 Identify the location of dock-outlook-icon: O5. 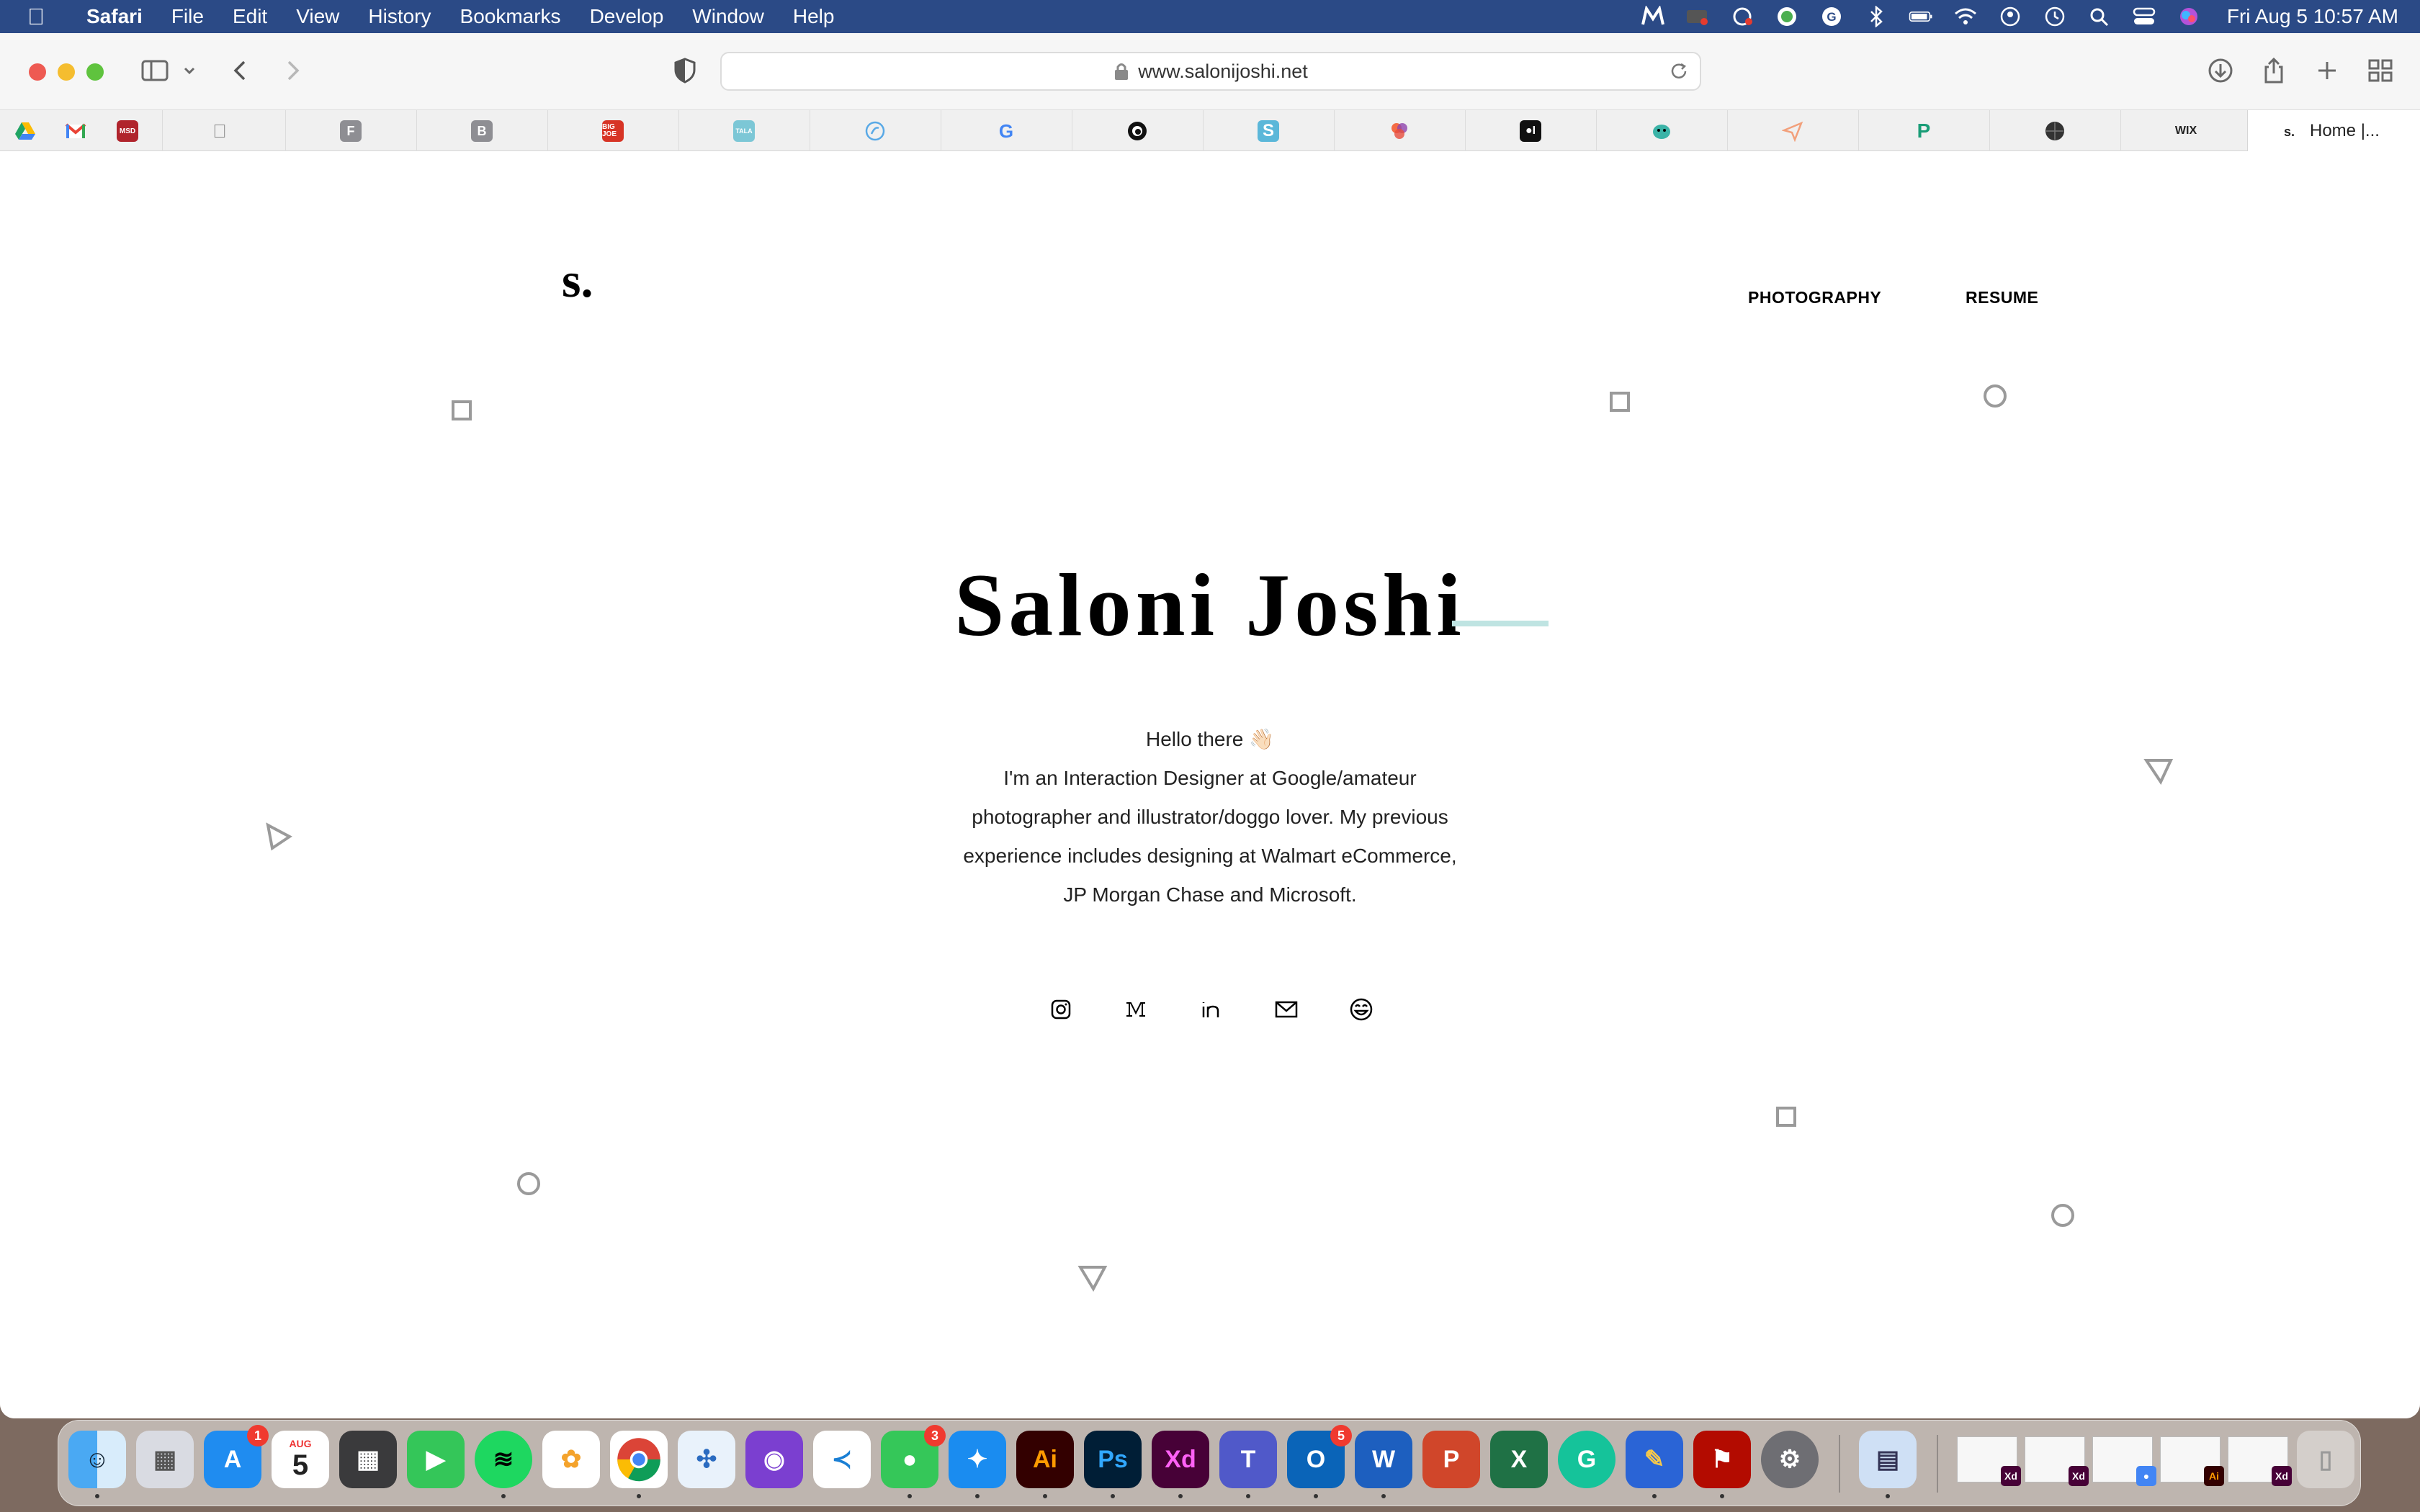
(1319, 1461).